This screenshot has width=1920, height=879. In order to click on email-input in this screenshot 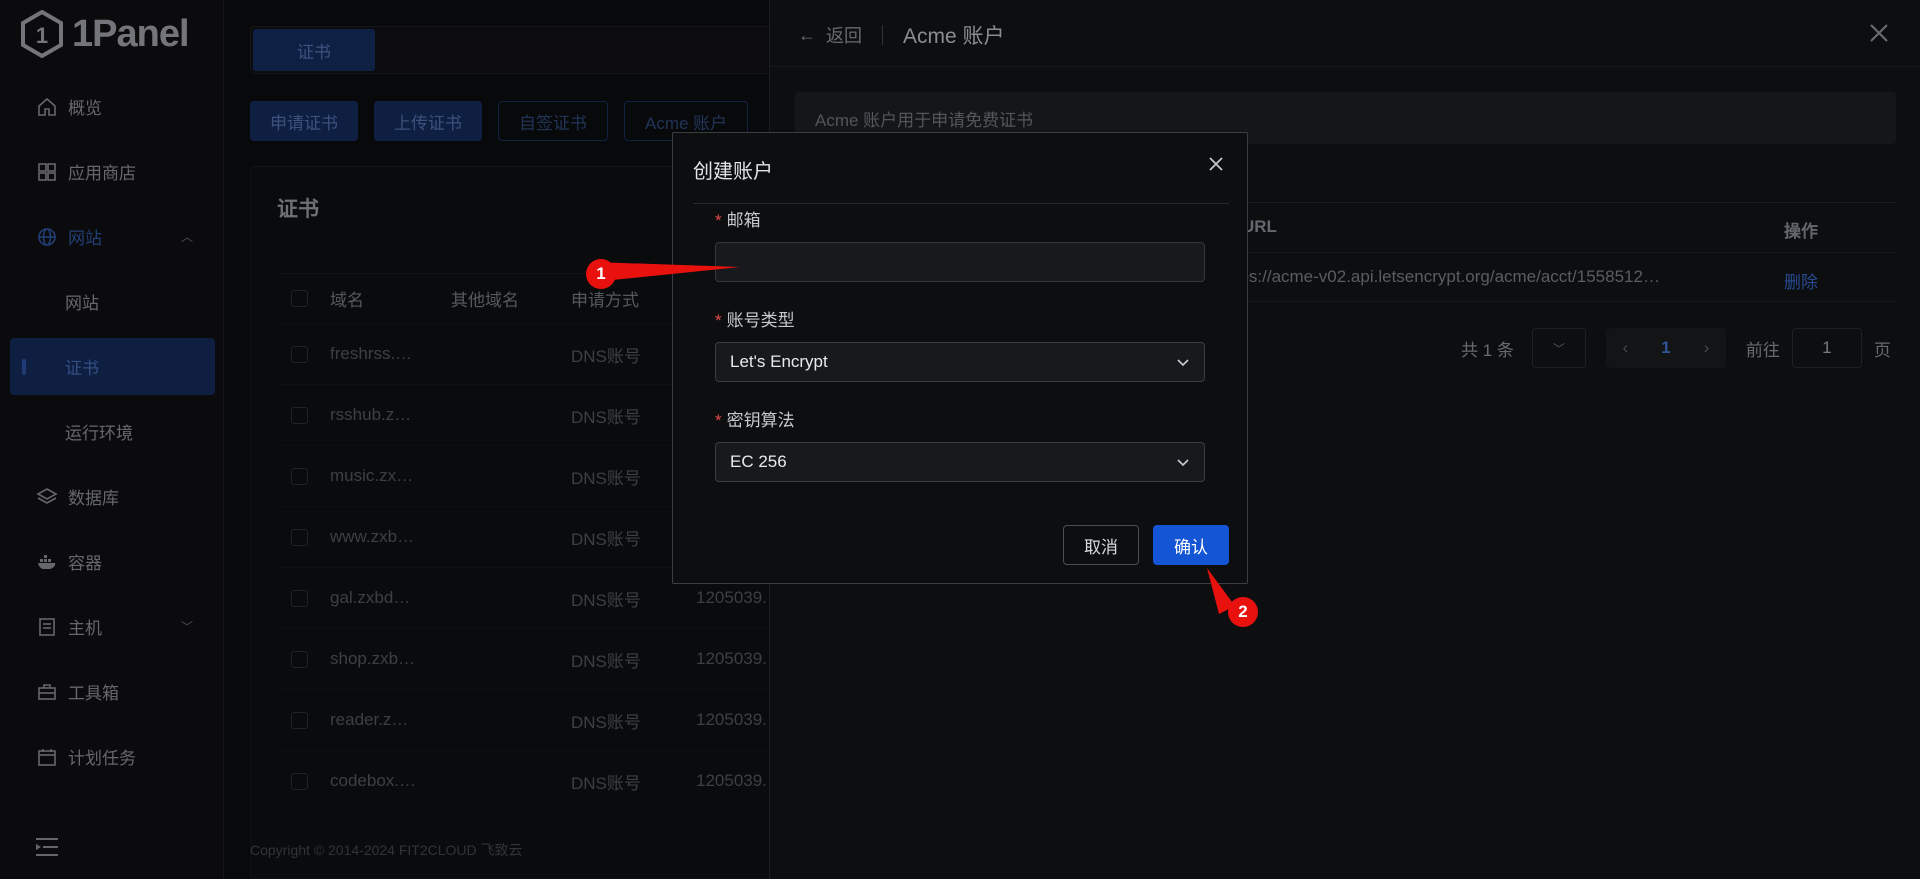, I will do `click(960, 262)`.